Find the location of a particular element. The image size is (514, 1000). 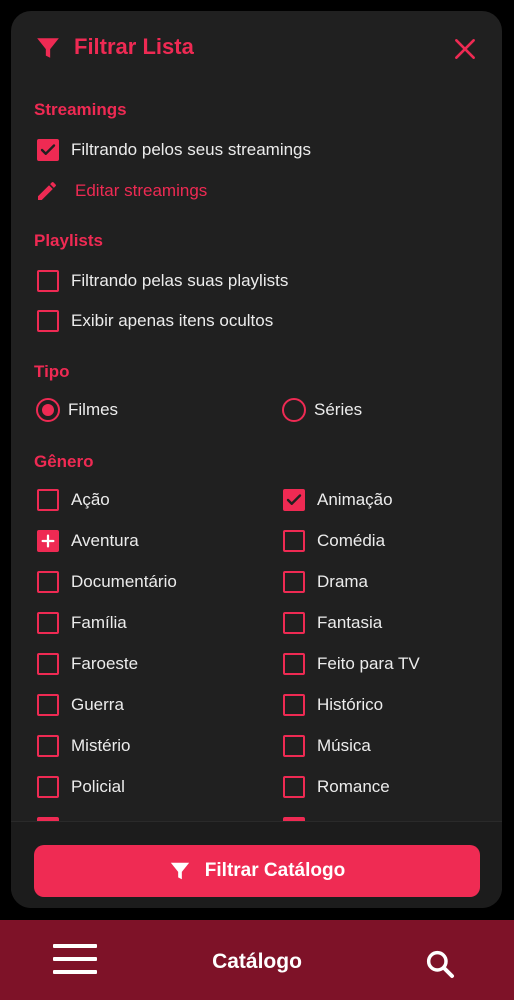

genre-checkbox: Romance is located at coordinates (336, 787).